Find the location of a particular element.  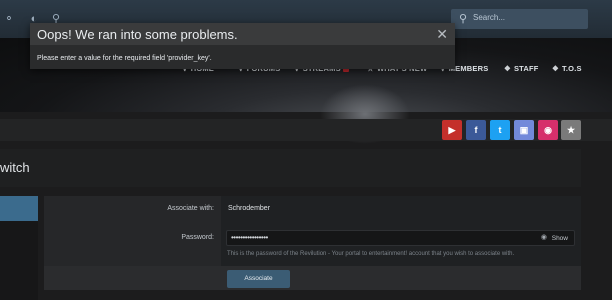

close-icon: ✕ is located at coordinates (442, 34).